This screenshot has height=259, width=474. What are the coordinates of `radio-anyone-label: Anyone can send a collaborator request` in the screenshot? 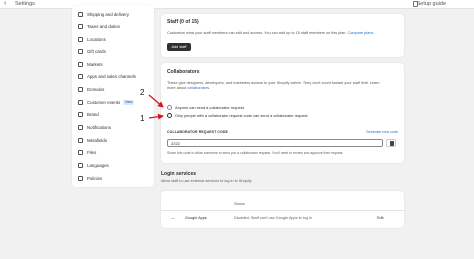 It's located at (209, 107).